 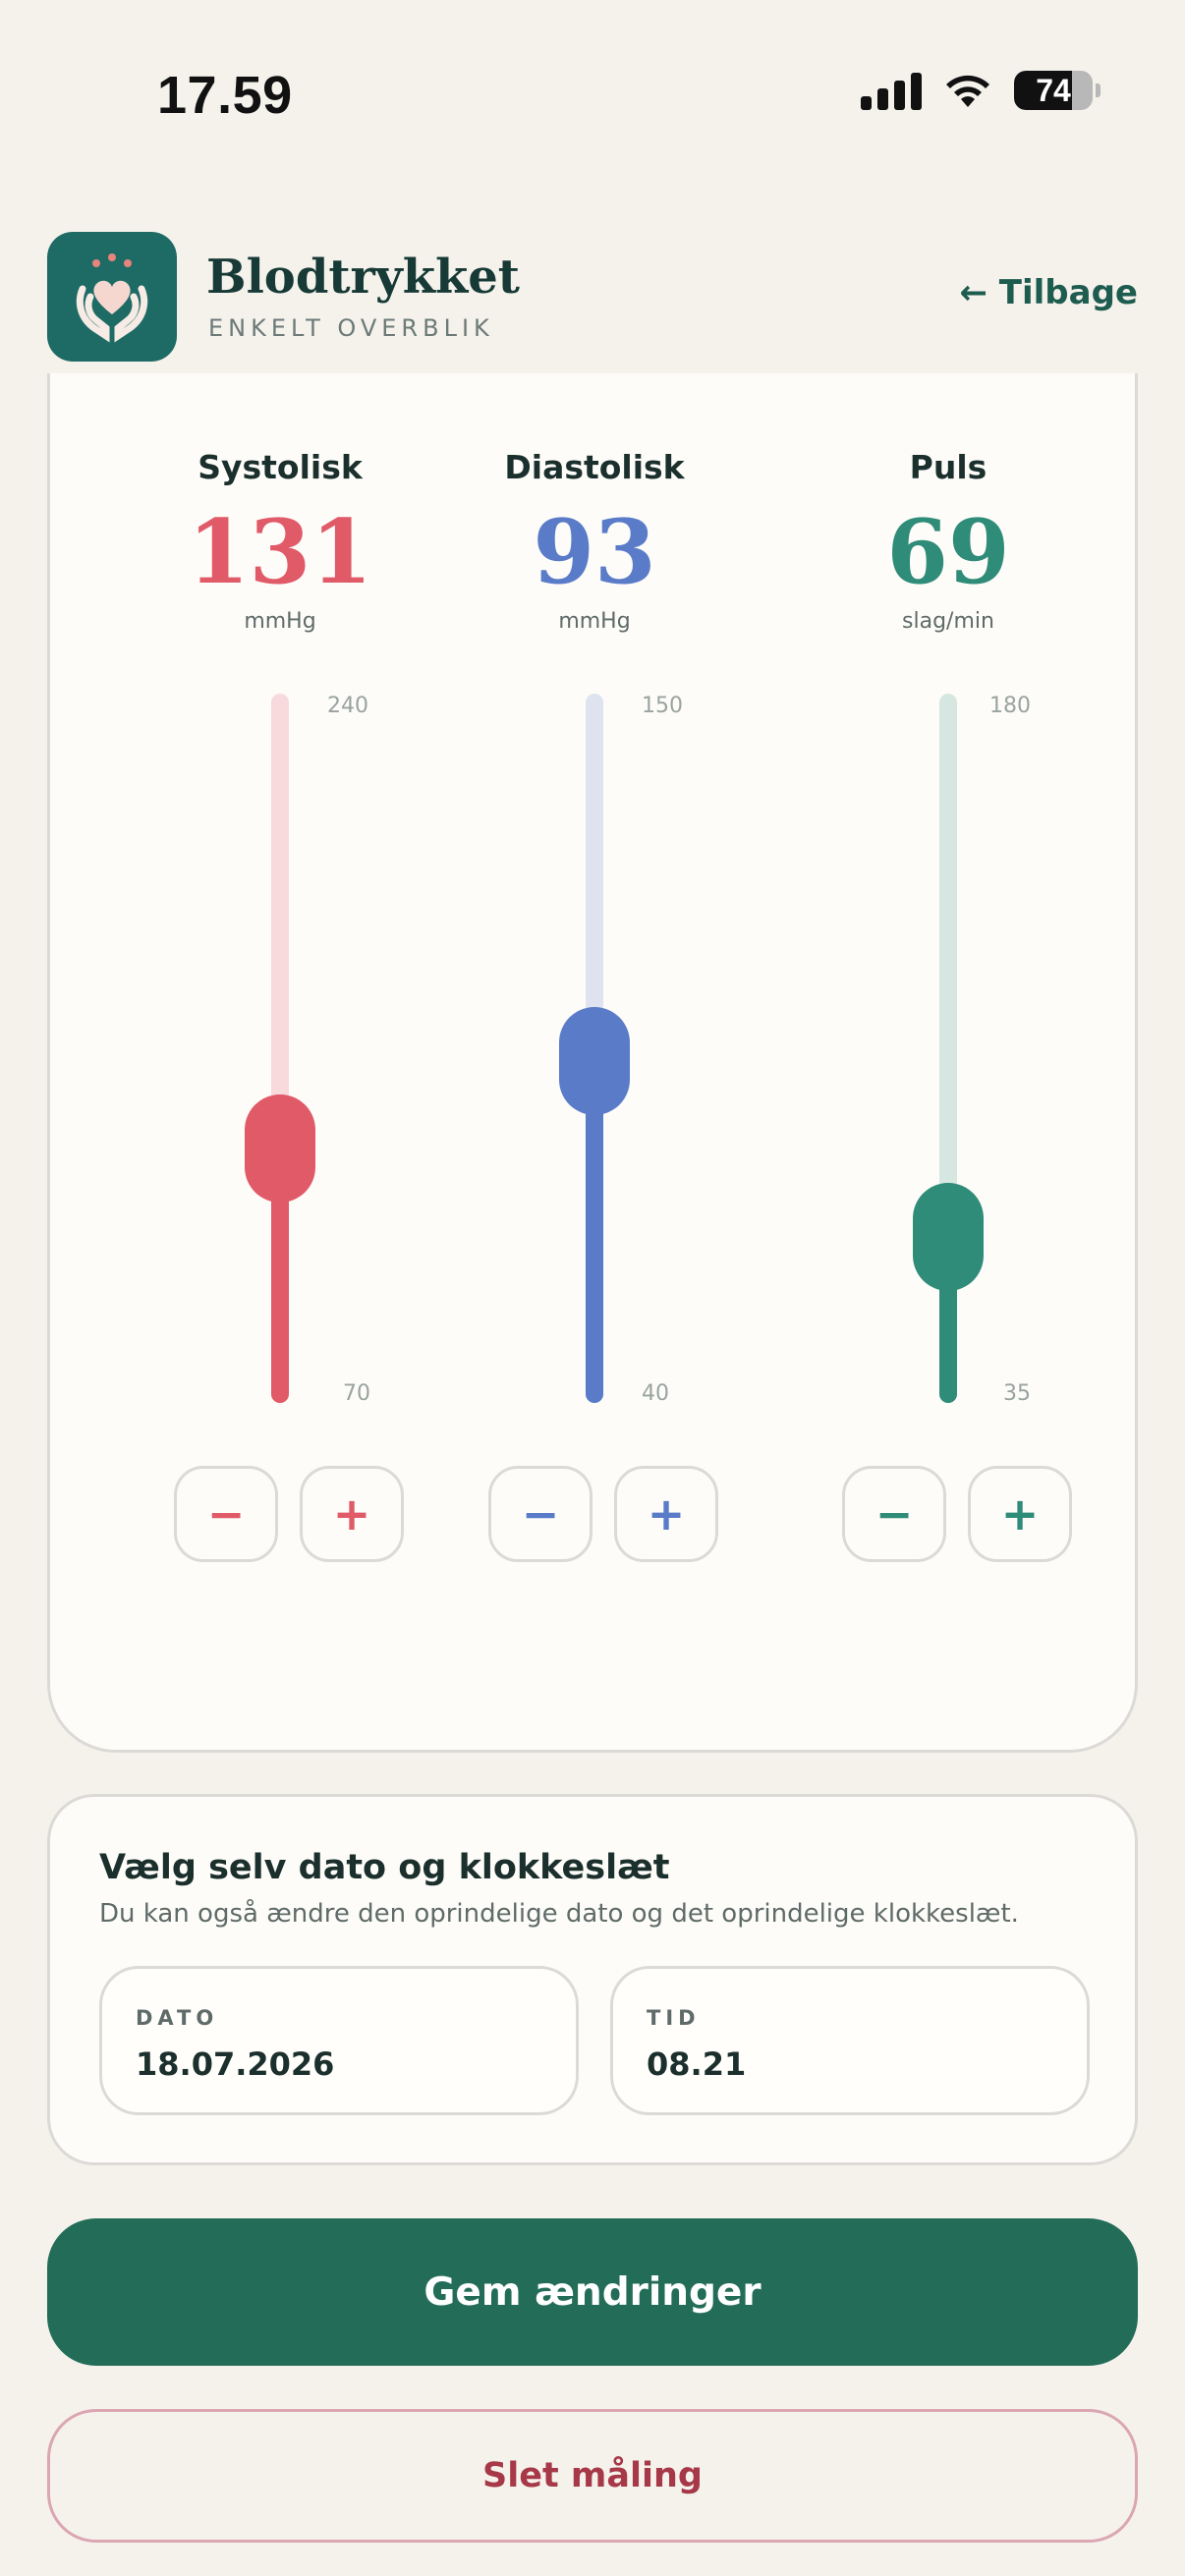 What do you see at coordinates (351, 328) in the screenshot?
I see `app-subtitle: ENKELT OVERBLIK` at bounding box center [351, 328].